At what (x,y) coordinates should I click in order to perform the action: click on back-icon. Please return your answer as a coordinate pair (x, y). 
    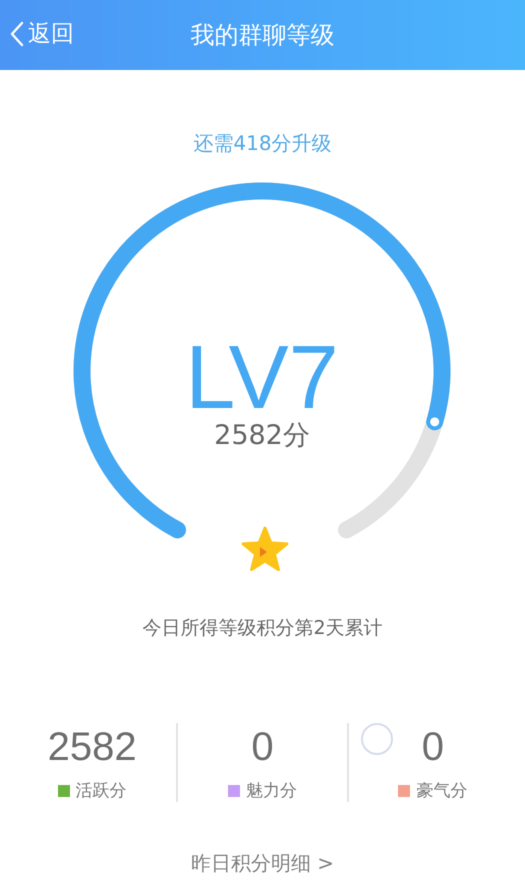
    Looking at the image, I should click on (17, 33).